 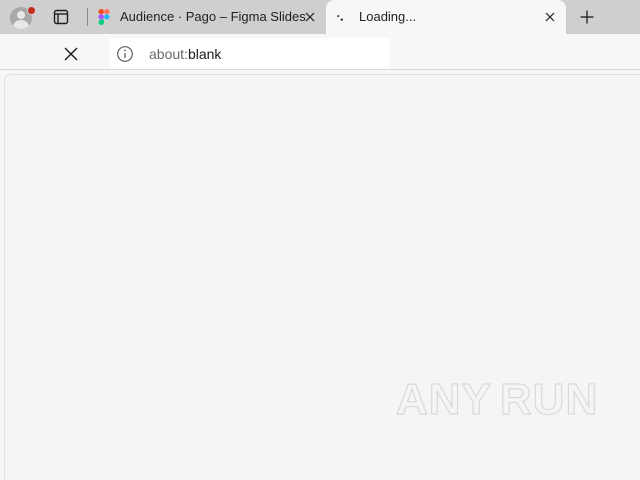 I want to click on profile-button, so click(x=22, y=18).